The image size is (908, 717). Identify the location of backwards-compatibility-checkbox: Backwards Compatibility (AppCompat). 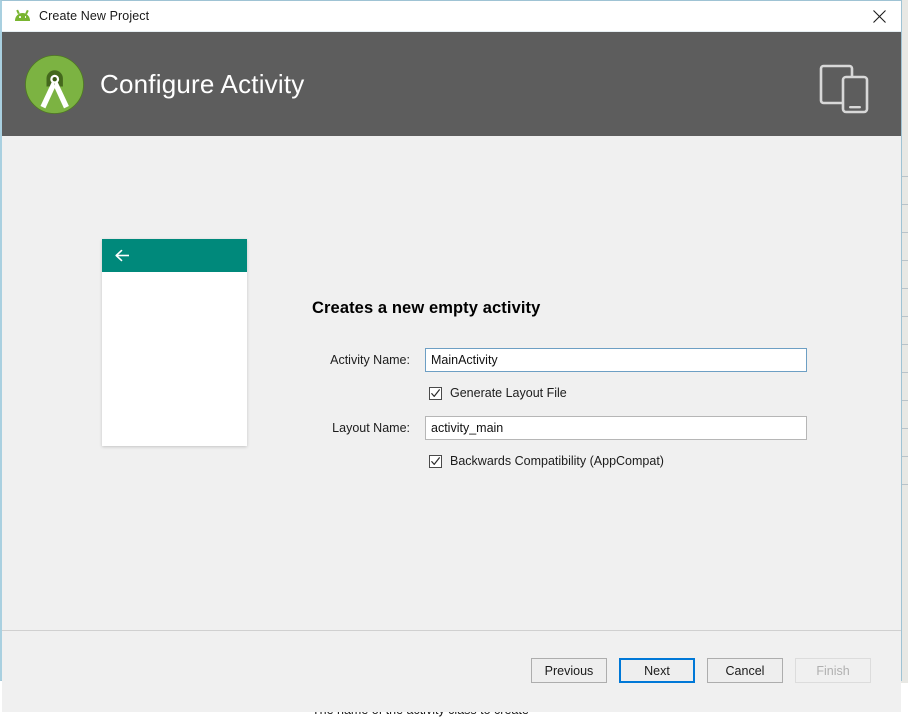
(546, 461).